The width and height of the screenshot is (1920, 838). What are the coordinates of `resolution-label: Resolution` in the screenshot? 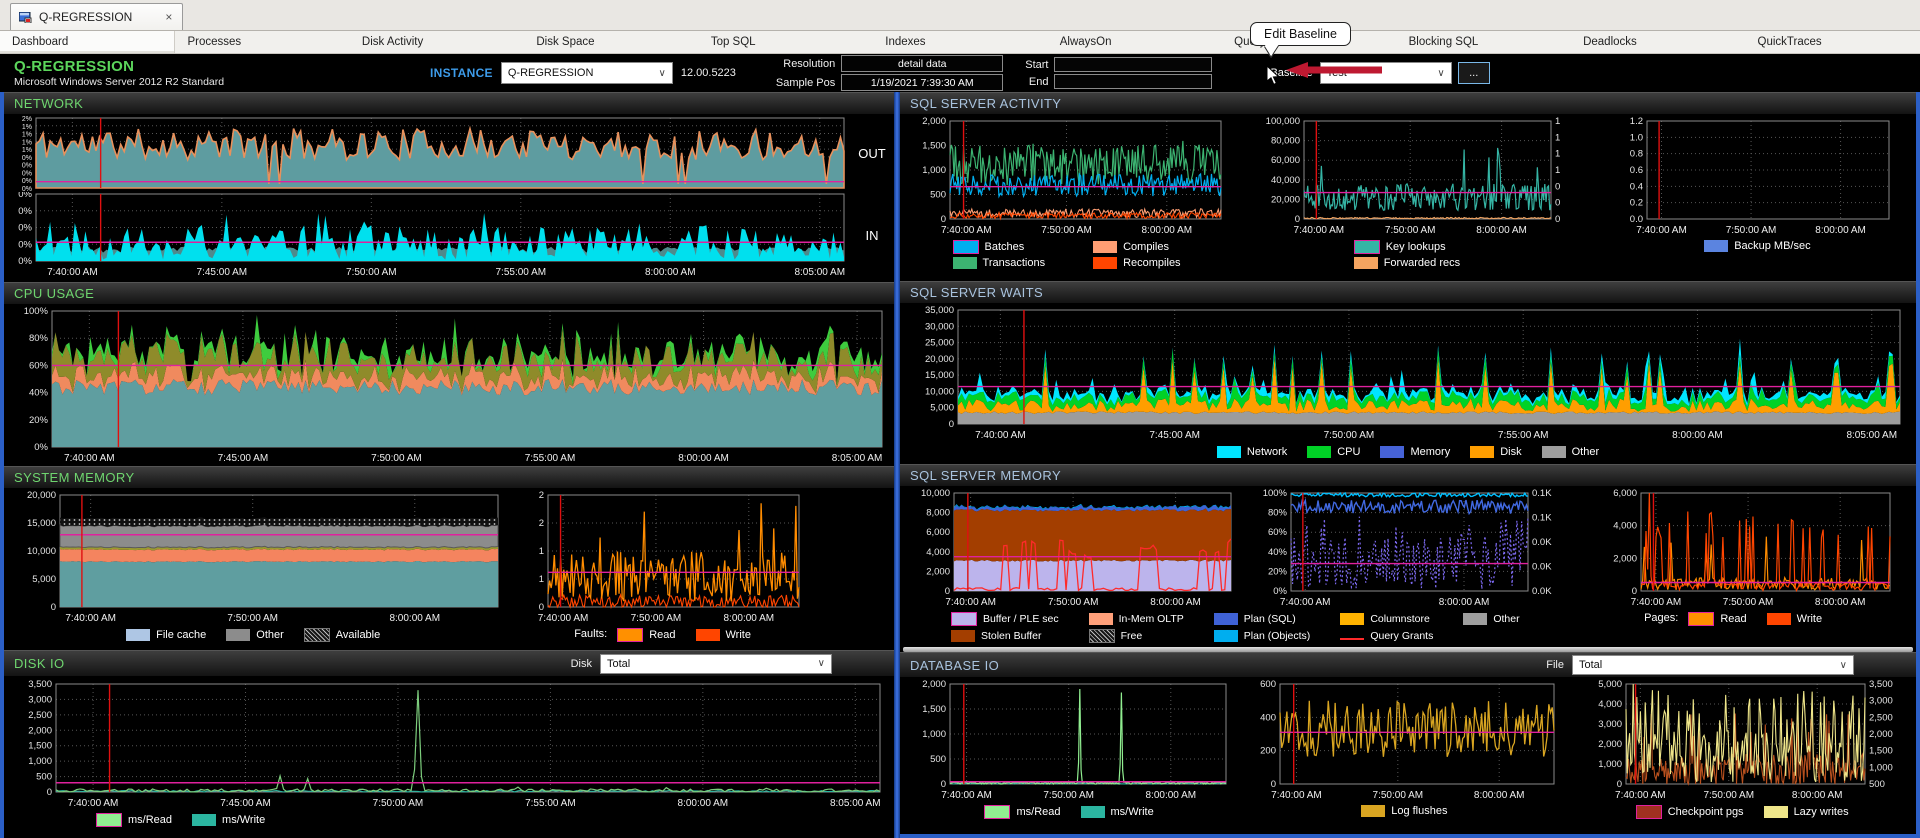 It's located at (809, 63).